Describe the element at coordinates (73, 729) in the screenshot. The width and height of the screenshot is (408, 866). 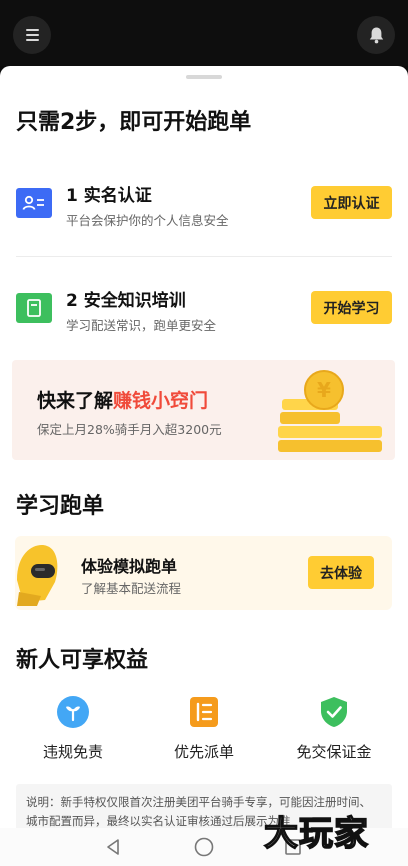
I see `benefit-exemption: 违规免责` at that location.